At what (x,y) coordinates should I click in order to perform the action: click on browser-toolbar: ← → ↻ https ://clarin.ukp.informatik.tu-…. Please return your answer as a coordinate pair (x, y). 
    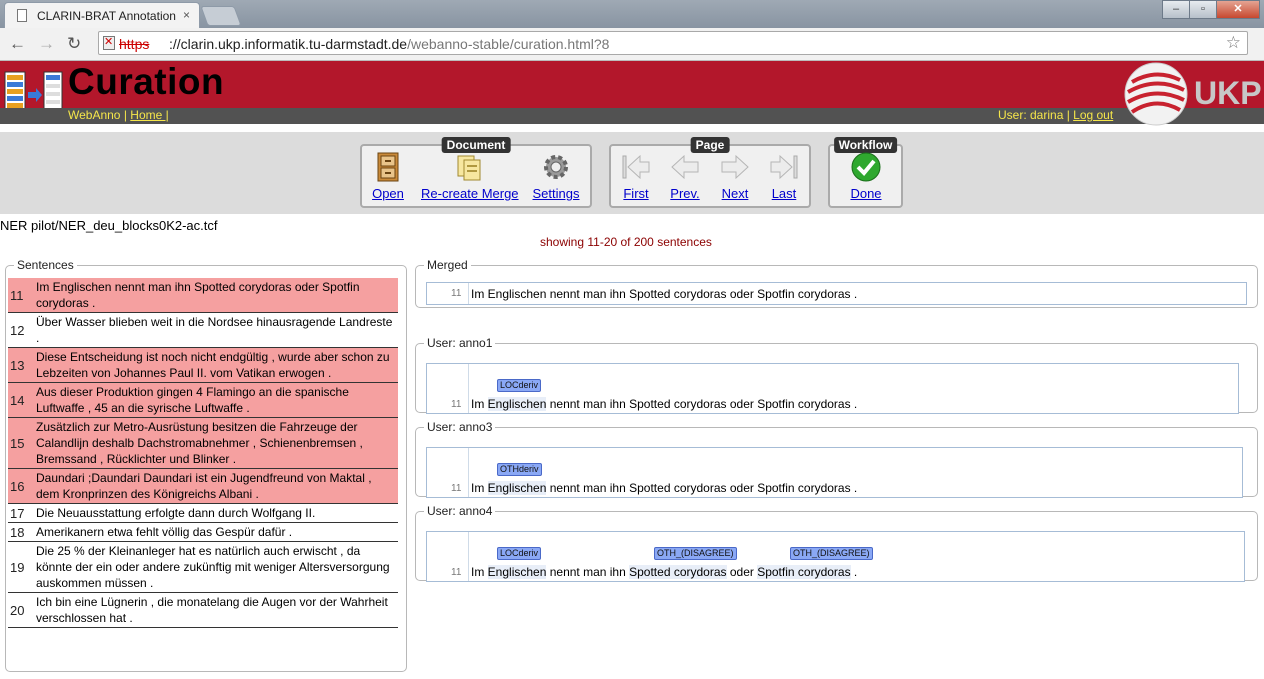
    Looking at the image, I should click on (632, 44).